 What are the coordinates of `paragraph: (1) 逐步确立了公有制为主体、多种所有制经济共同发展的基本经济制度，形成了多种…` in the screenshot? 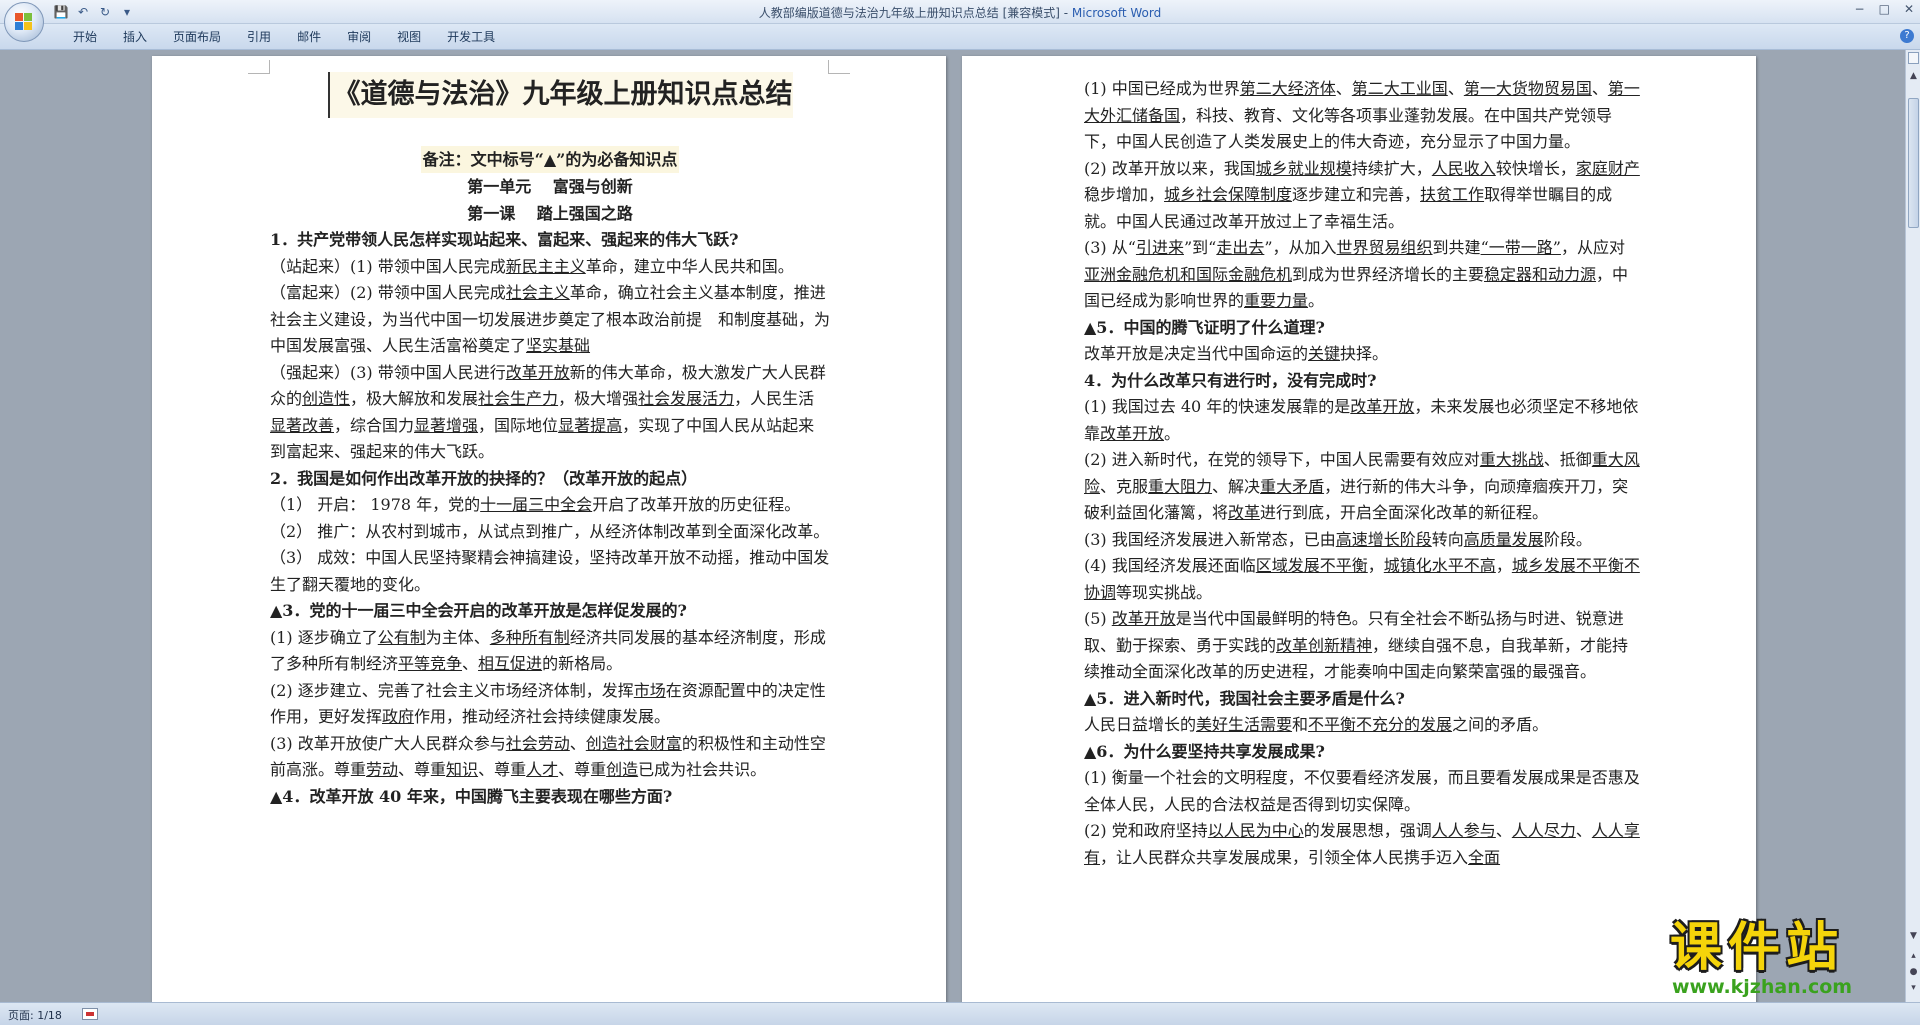 It's located at (548, 650).